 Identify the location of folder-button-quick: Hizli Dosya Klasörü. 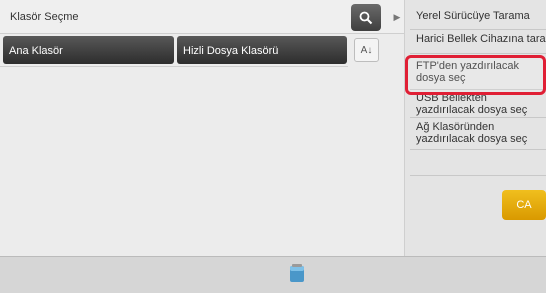
(262, 50).